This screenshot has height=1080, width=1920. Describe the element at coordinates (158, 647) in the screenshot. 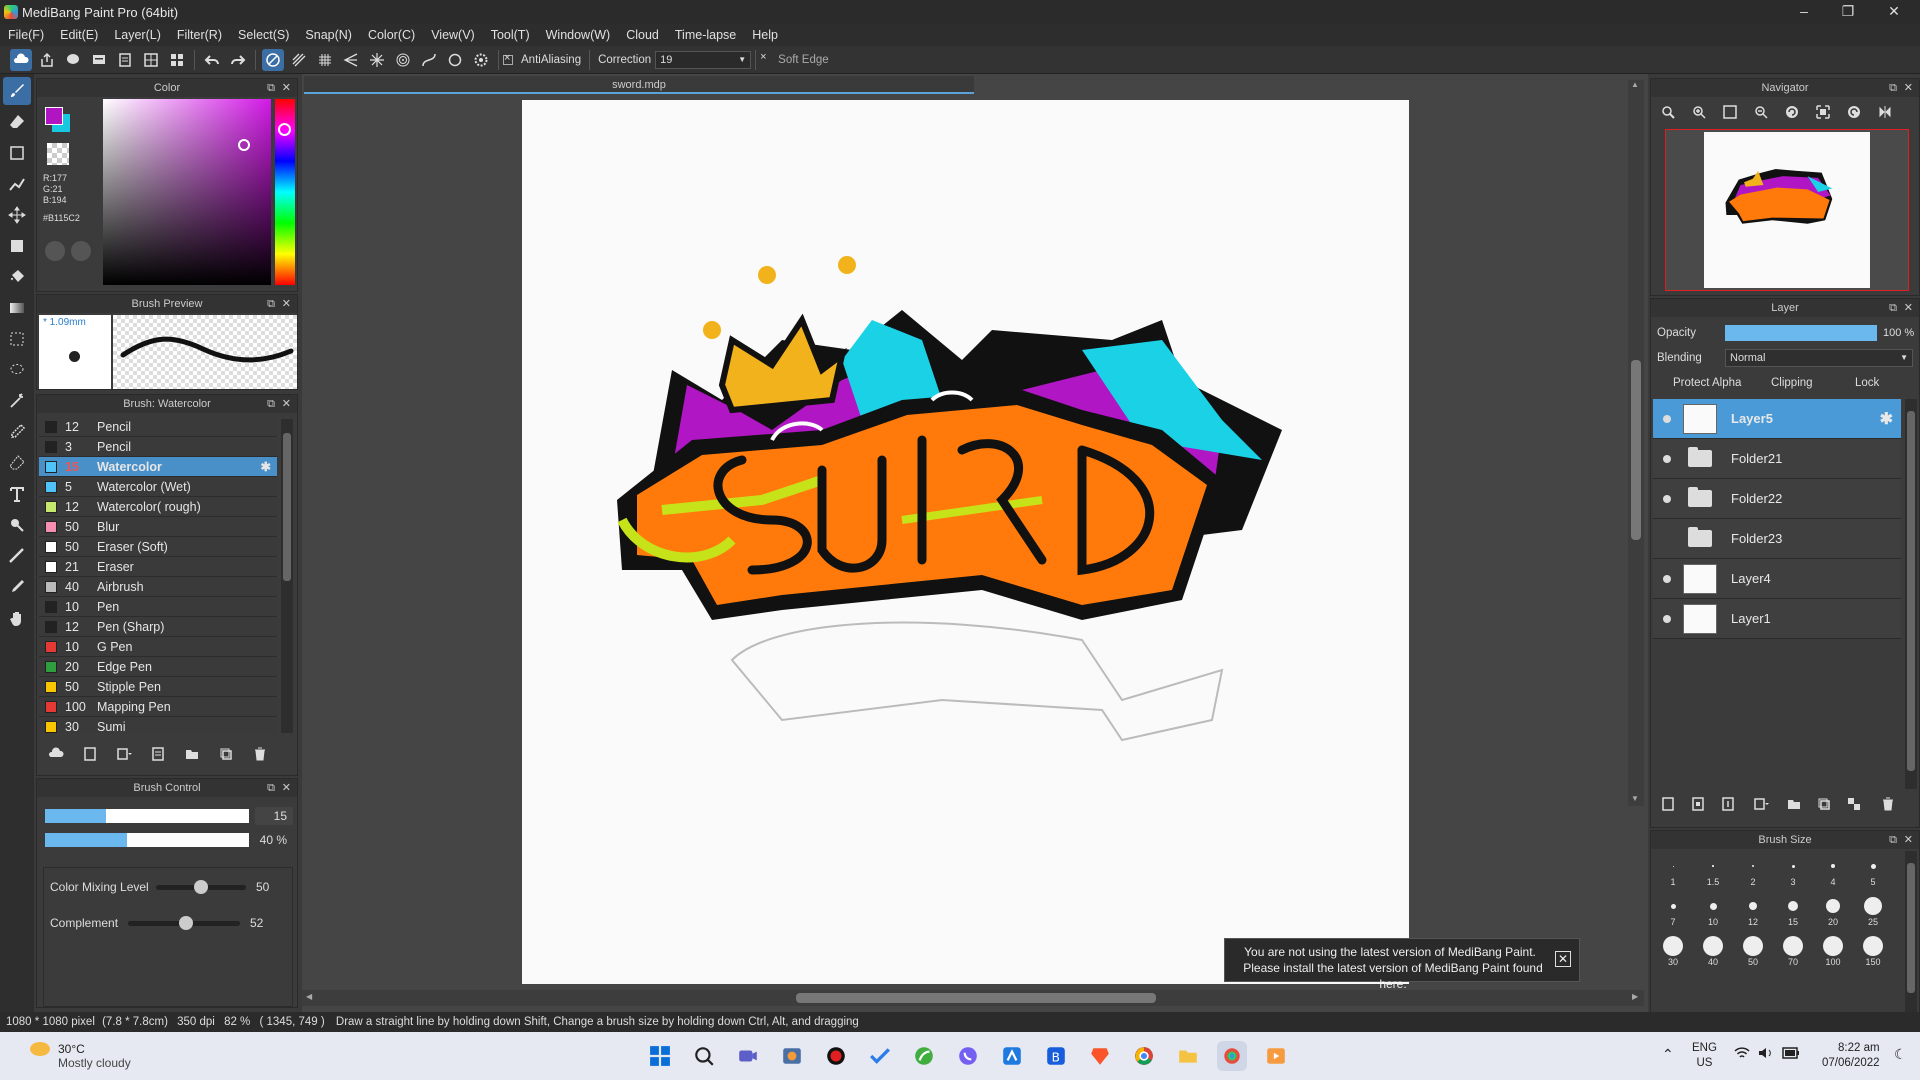

I see `brush-list-item: 10 G Pen` at that location.